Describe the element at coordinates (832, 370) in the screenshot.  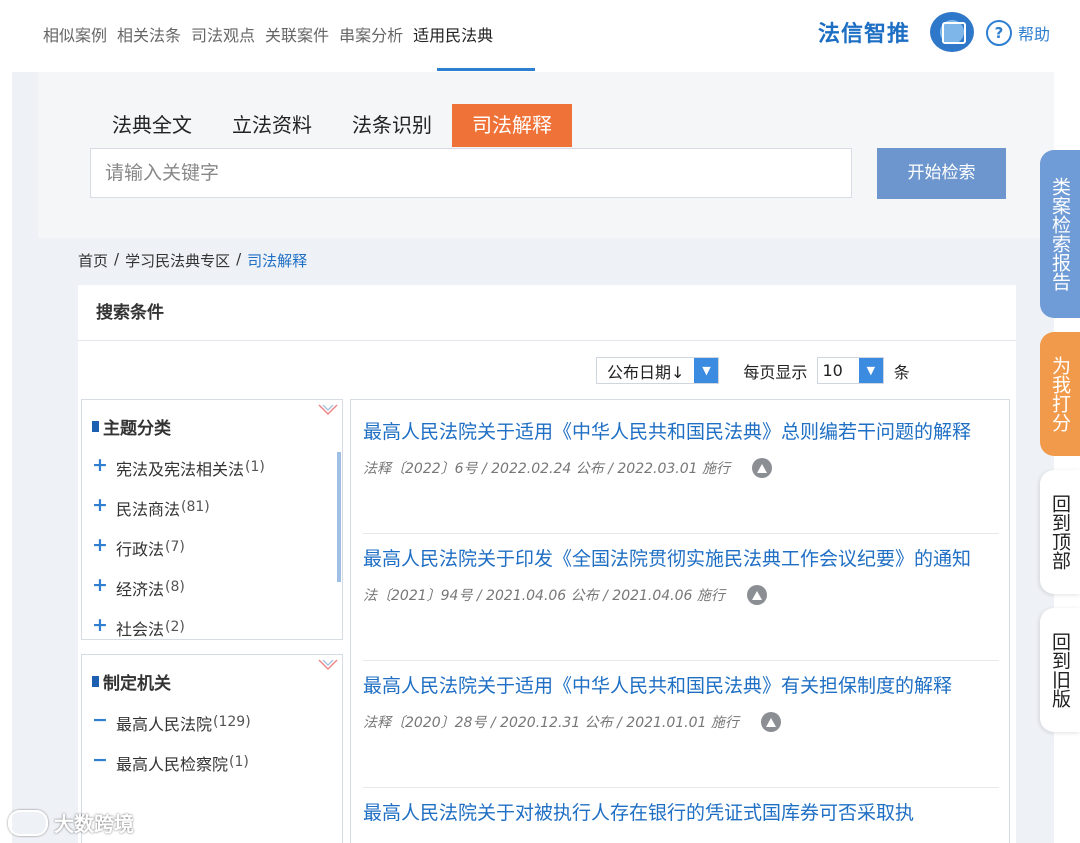
I see `per-page-value: 10` at that location.